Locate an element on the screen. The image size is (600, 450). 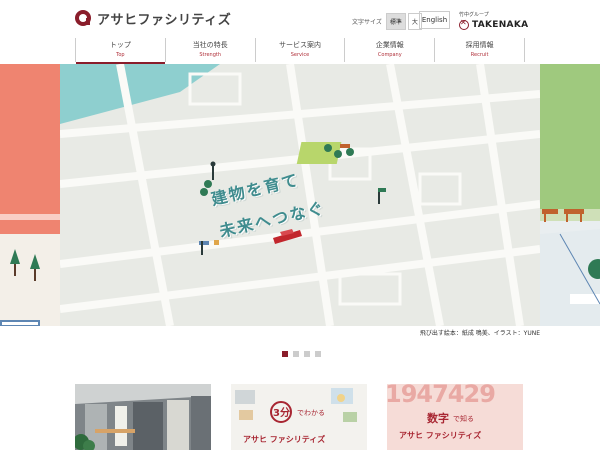
card3-heading-number: 数字 is located at coordinates (438, 418).